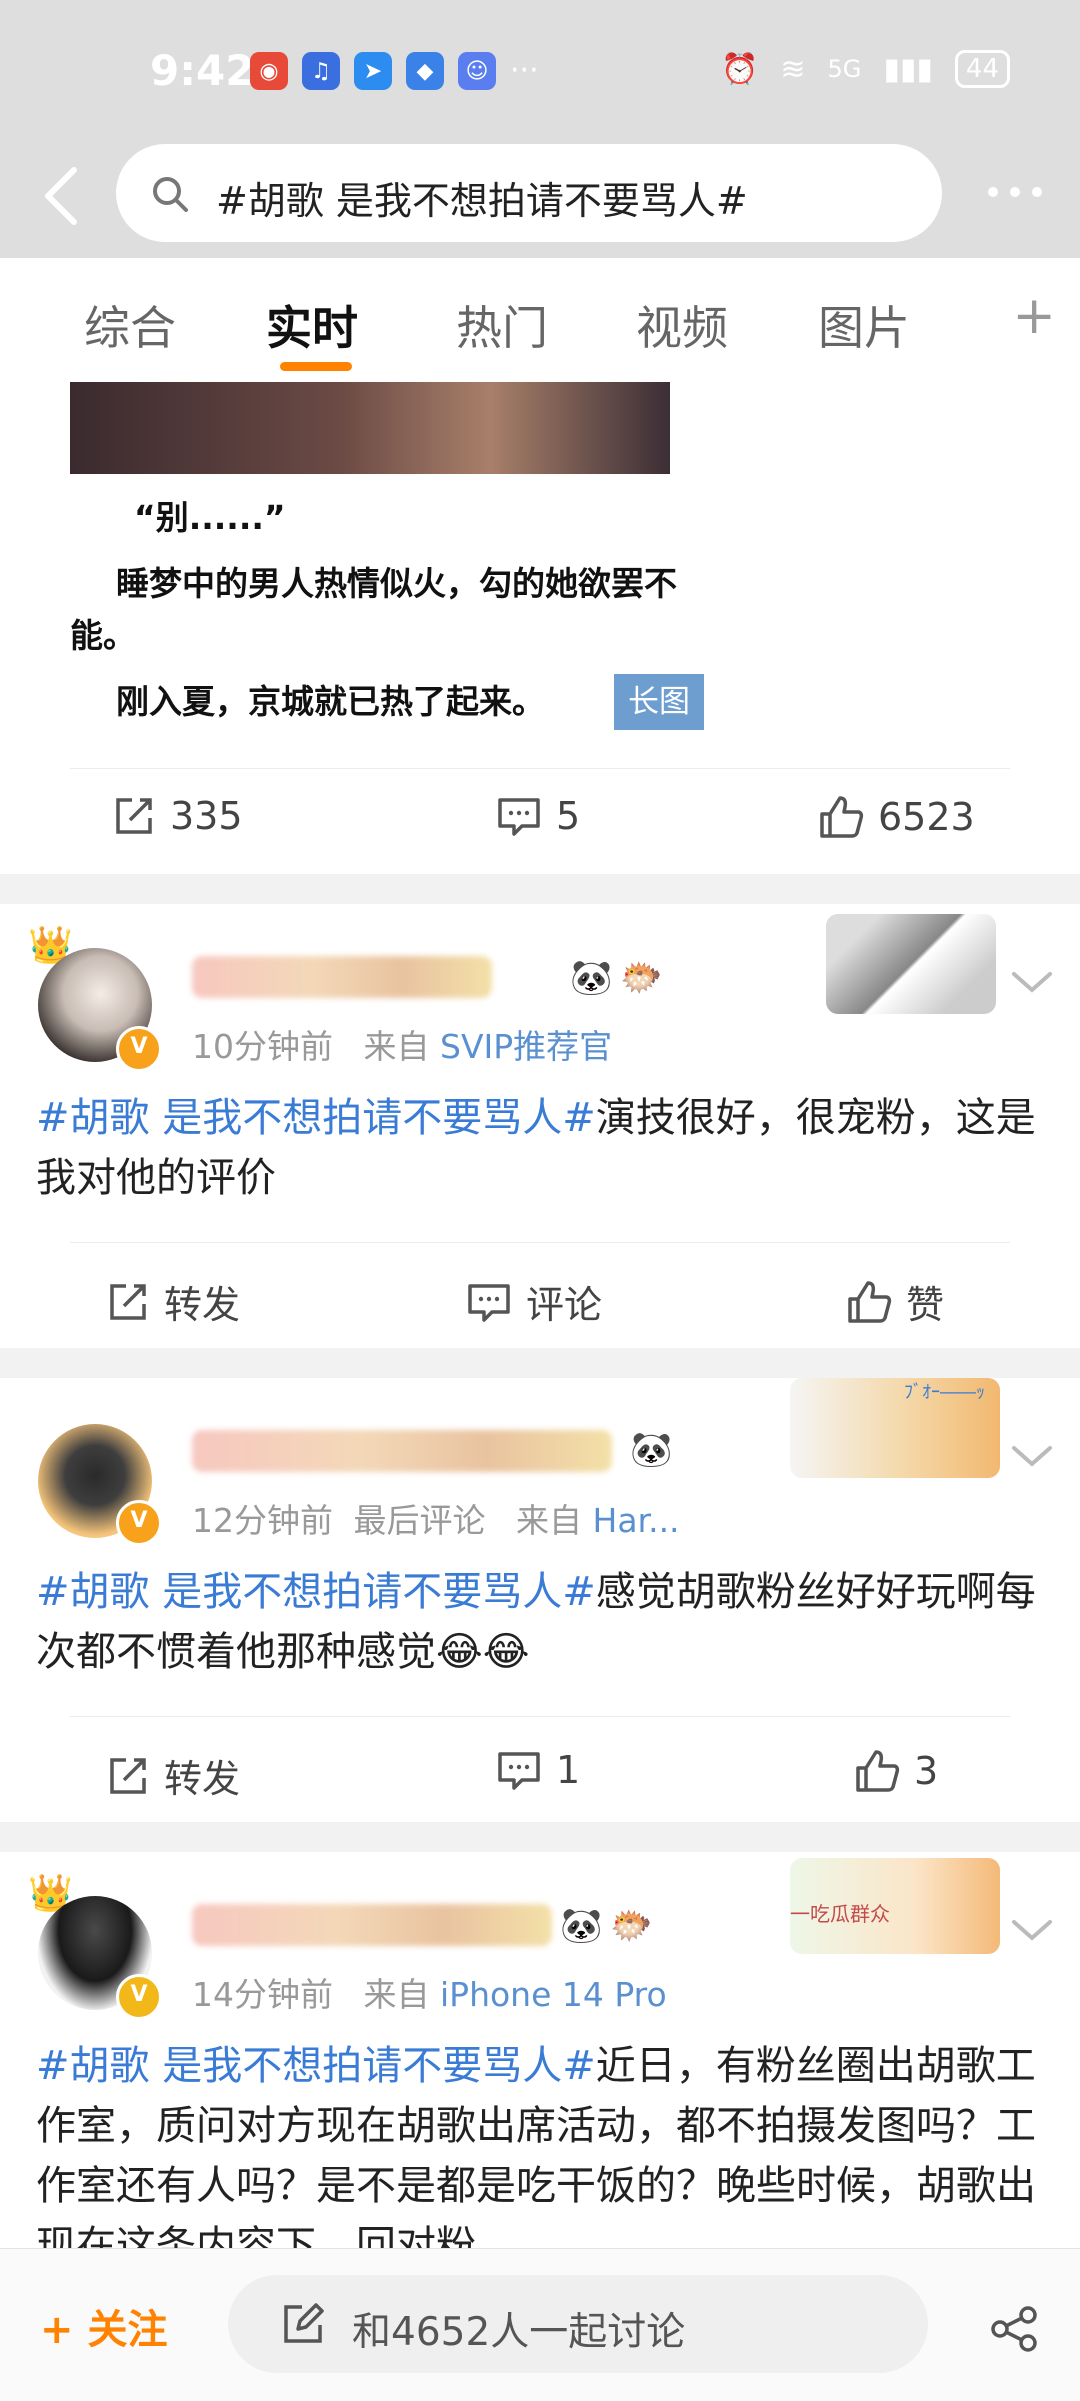  I want to click on weibo-app-icon: ◉, so click(269, 71).